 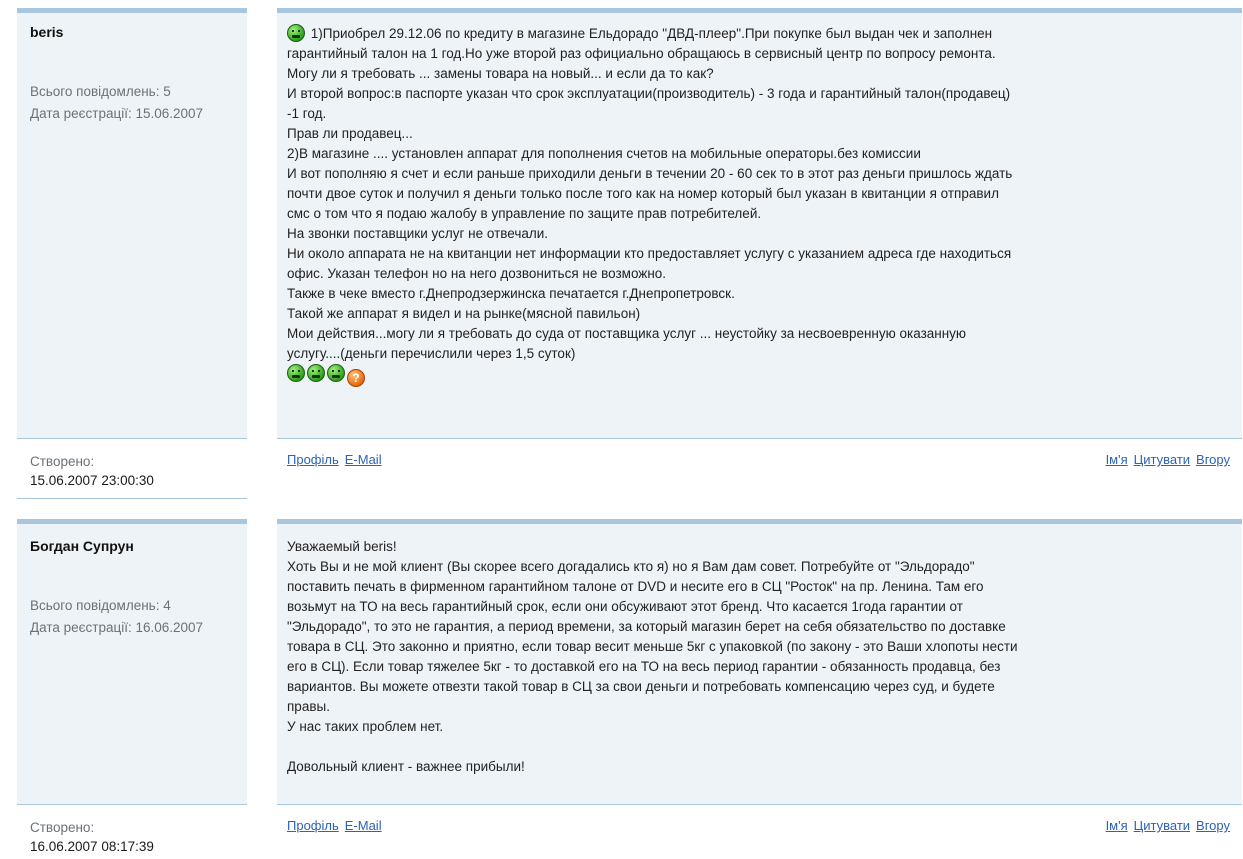 What do you see at coordinates (308, 706) in the screenshot?
I see `message-line: правы.` at bounding box center [308, 706].